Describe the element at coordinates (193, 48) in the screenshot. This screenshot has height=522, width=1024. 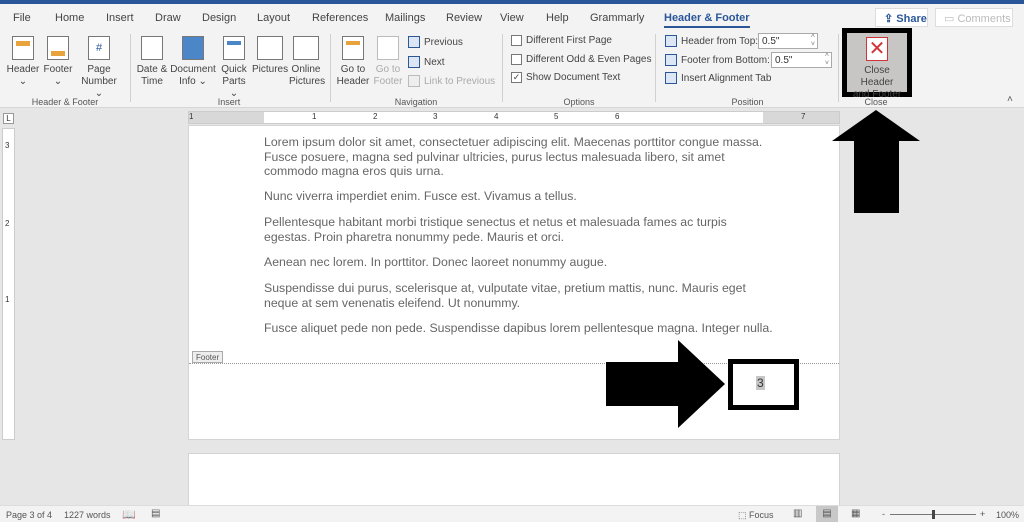
I see `document-info-icon` at that location.